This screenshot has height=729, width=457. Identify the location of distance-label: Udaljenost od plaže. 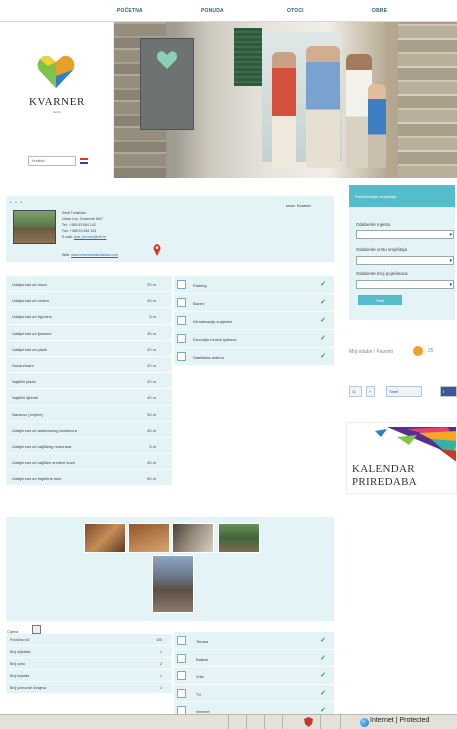
(30, 349).